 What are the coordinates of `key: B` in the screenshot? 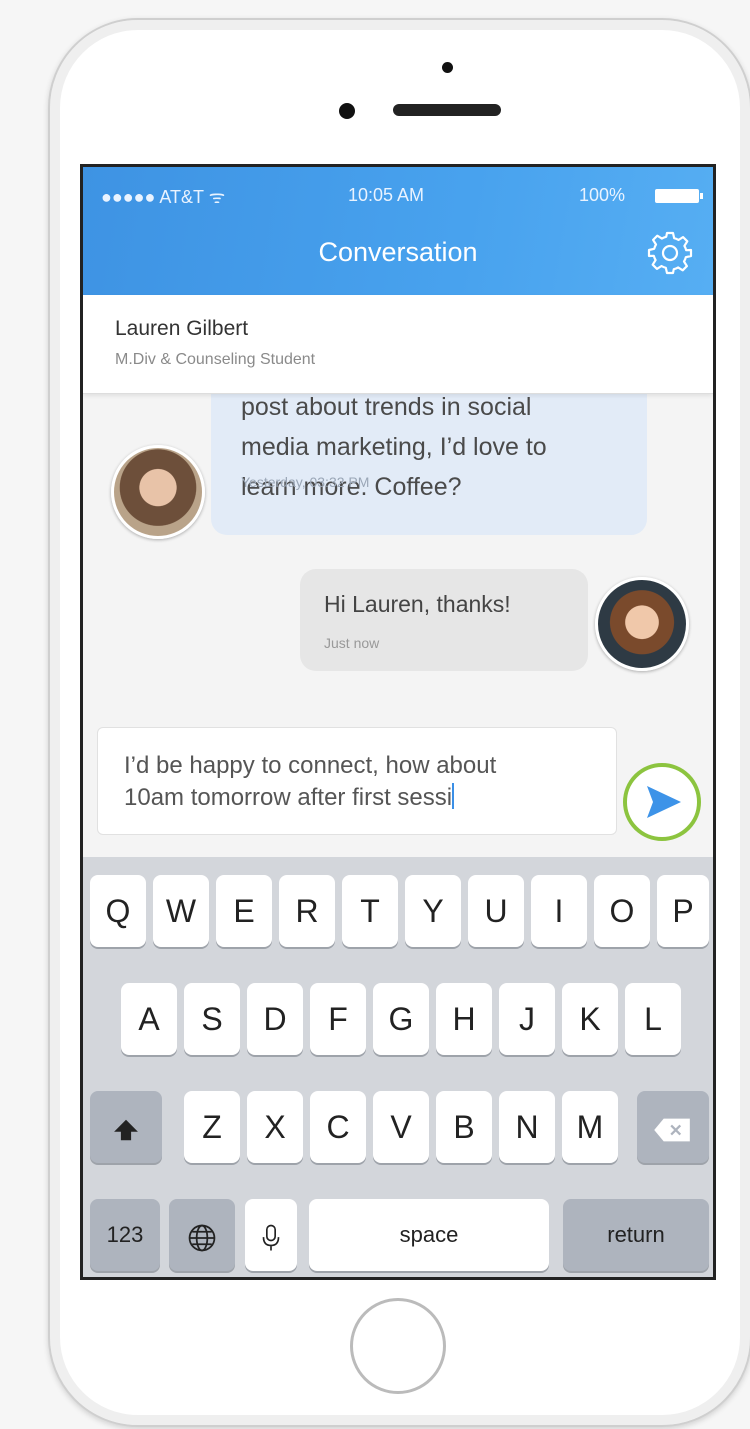 It's located at (464, 1127).